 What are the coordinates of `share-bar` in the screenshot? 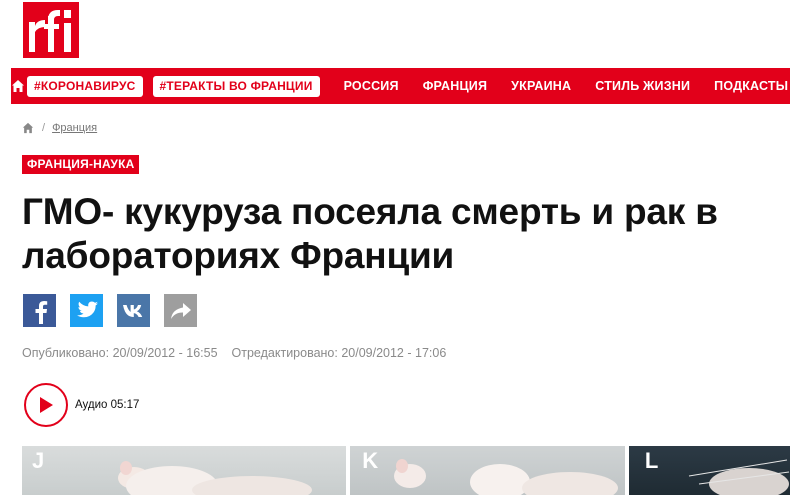 It's located at (117, 310).